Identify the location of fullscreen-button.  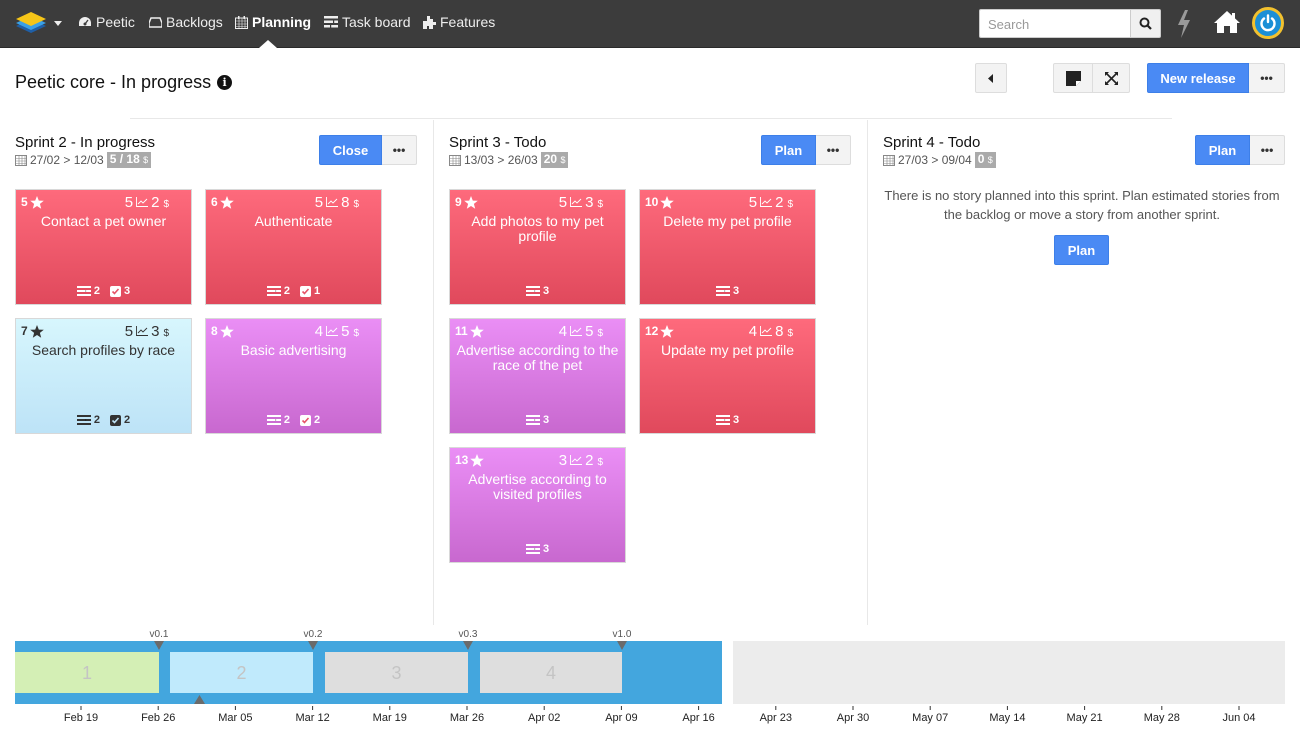
(1111, 78).